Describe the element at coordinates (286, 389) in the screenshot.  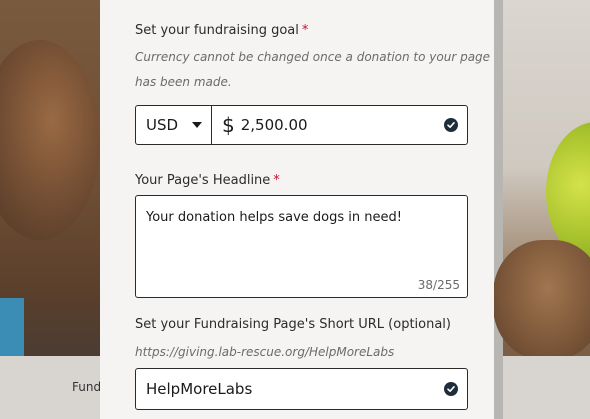
I see `short-url-input` at that location.